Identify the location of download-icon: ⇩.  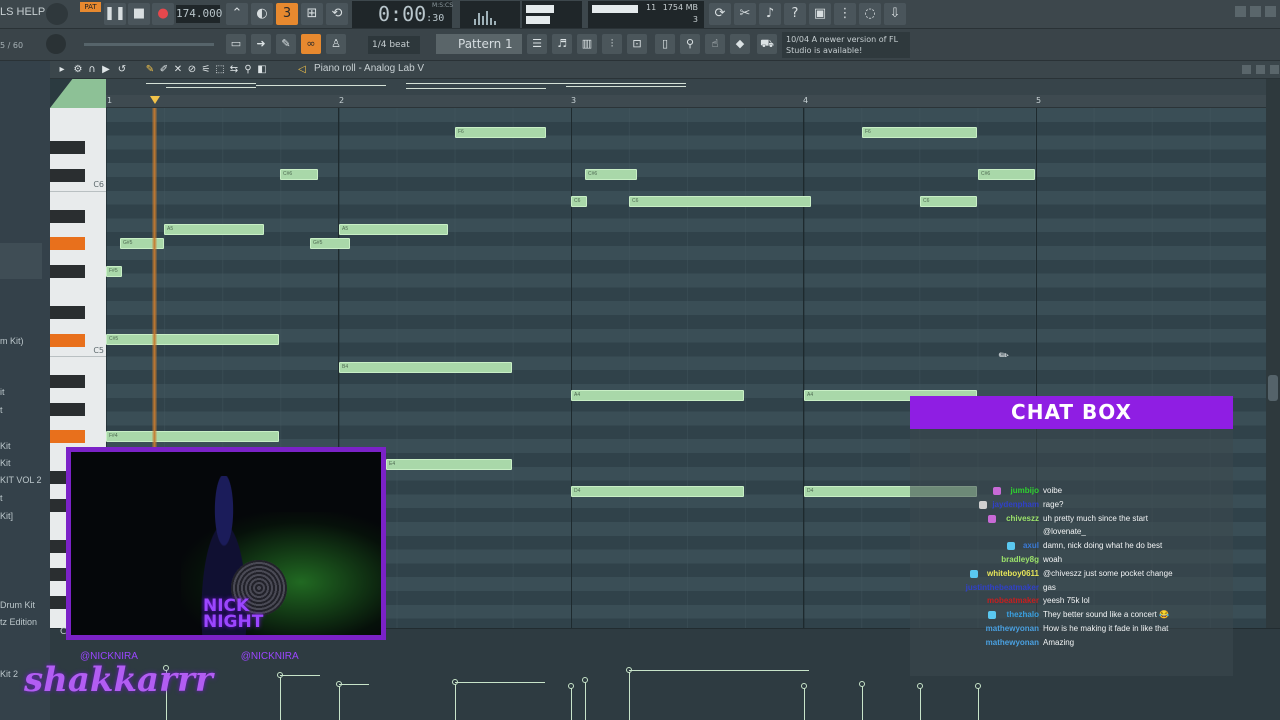
(895, 14).